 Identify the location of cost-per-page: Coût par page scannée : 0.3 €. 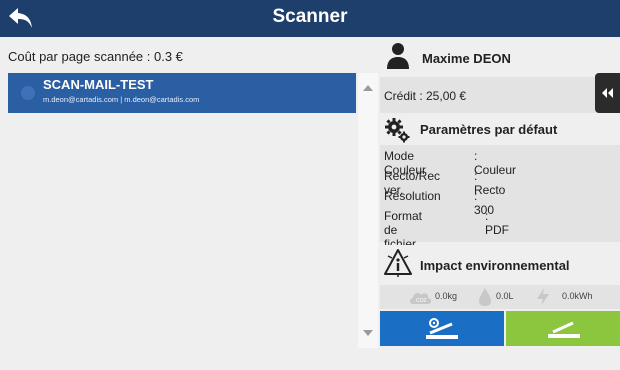
(95, 56).